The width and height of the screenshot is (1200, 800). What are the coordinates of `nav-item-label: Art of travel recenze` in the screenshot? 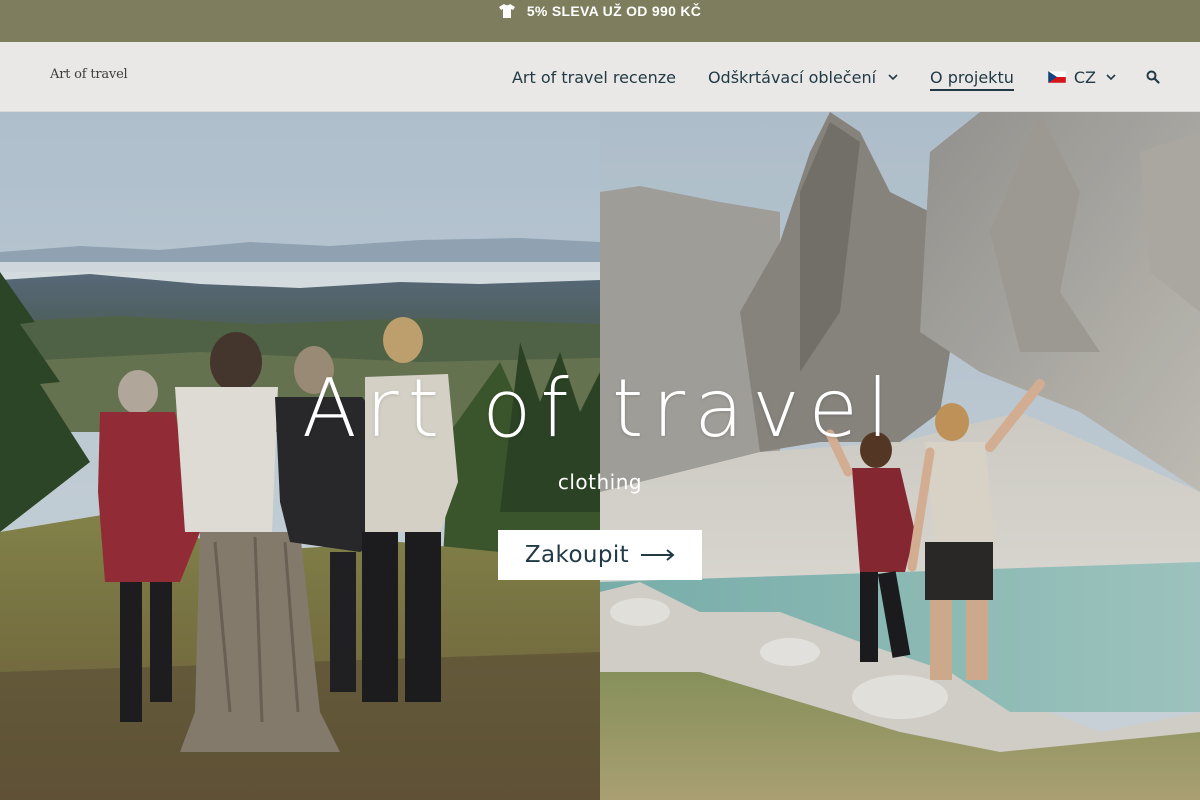 It's located at (593, 77).